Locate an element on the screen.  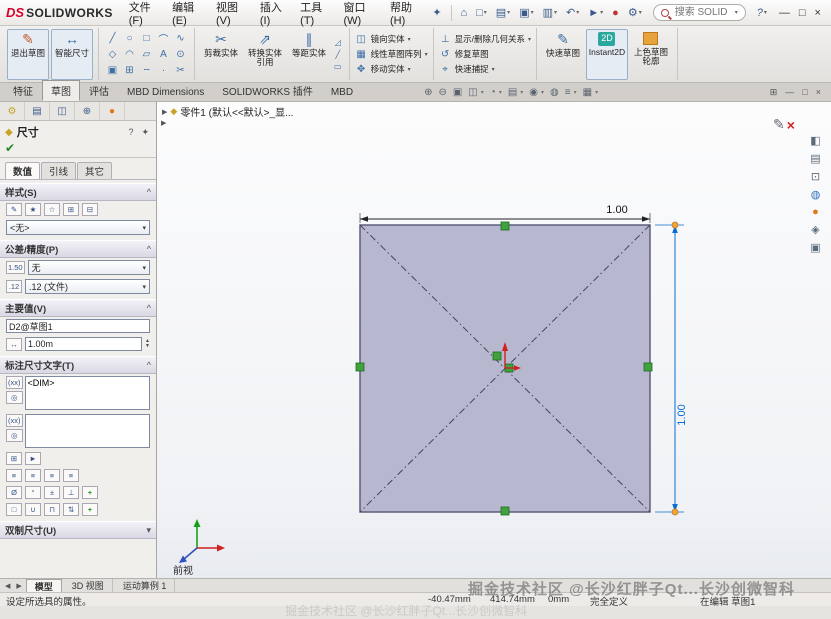
rapid-sketch-button: ✎ 快速草图 is located at coordinates (563, 54).